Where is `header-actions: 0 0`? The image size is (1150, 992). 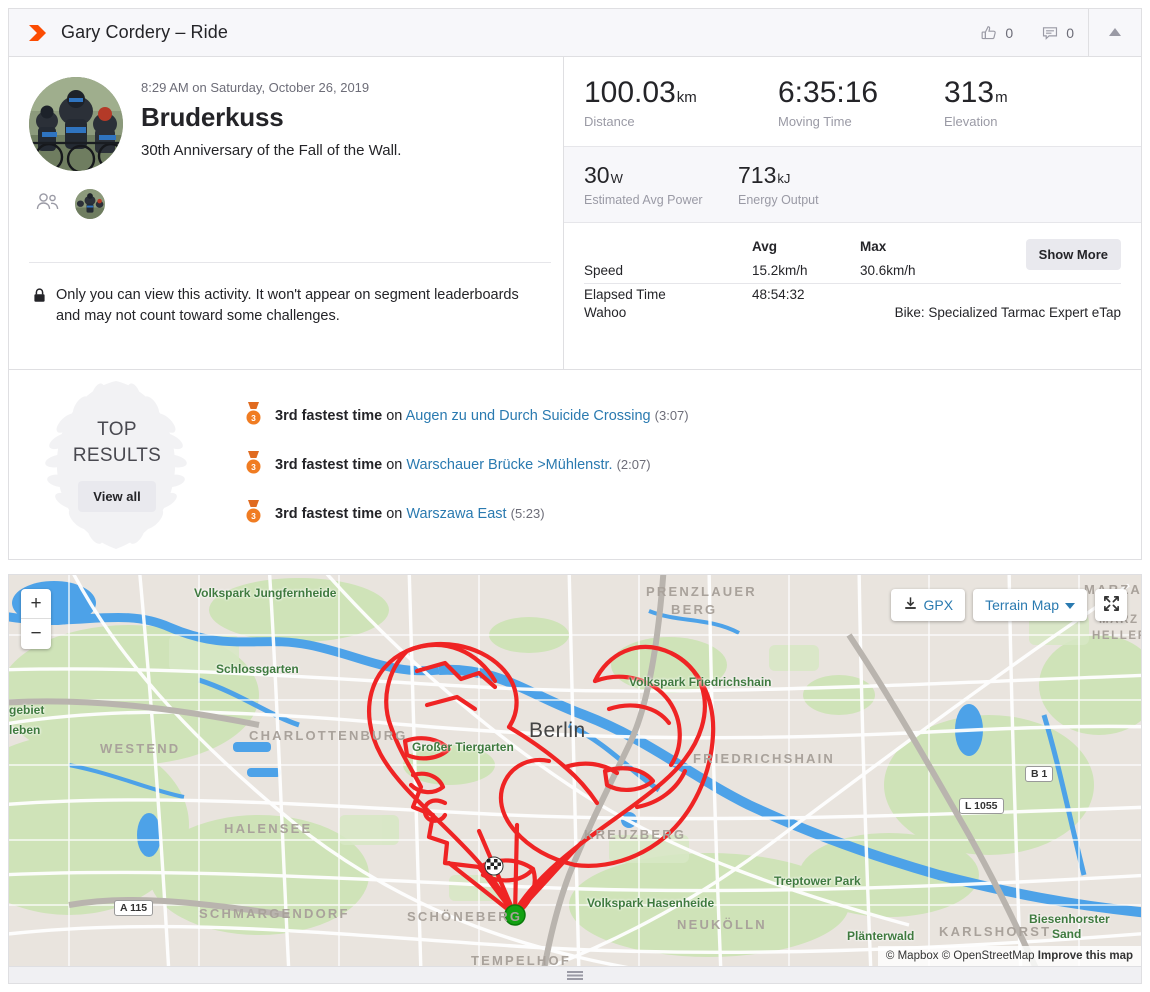 header-actions: 0 0 is located at coordinates (1053, 32).